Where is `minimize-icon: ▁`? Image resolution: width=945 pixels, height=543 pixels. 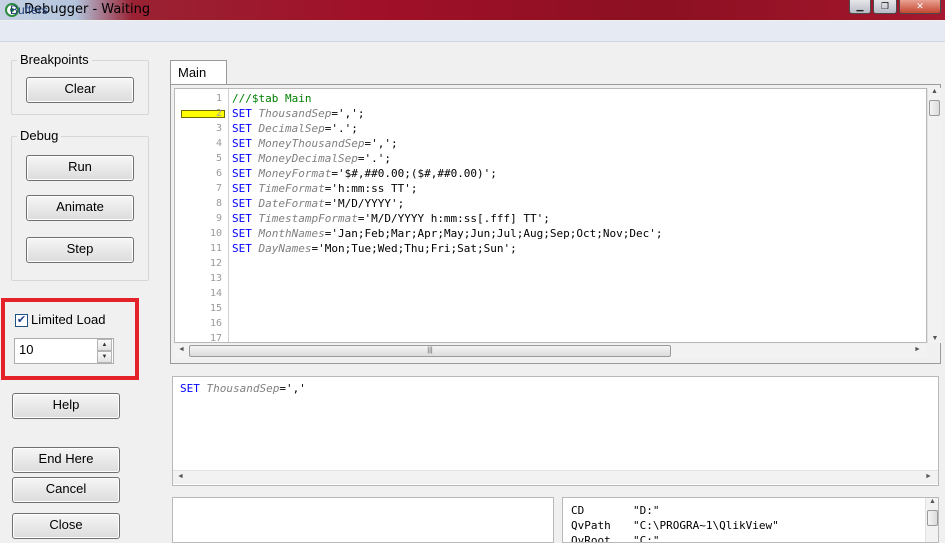 minimize-icon: ▁ is located at coordinates (860, 7).